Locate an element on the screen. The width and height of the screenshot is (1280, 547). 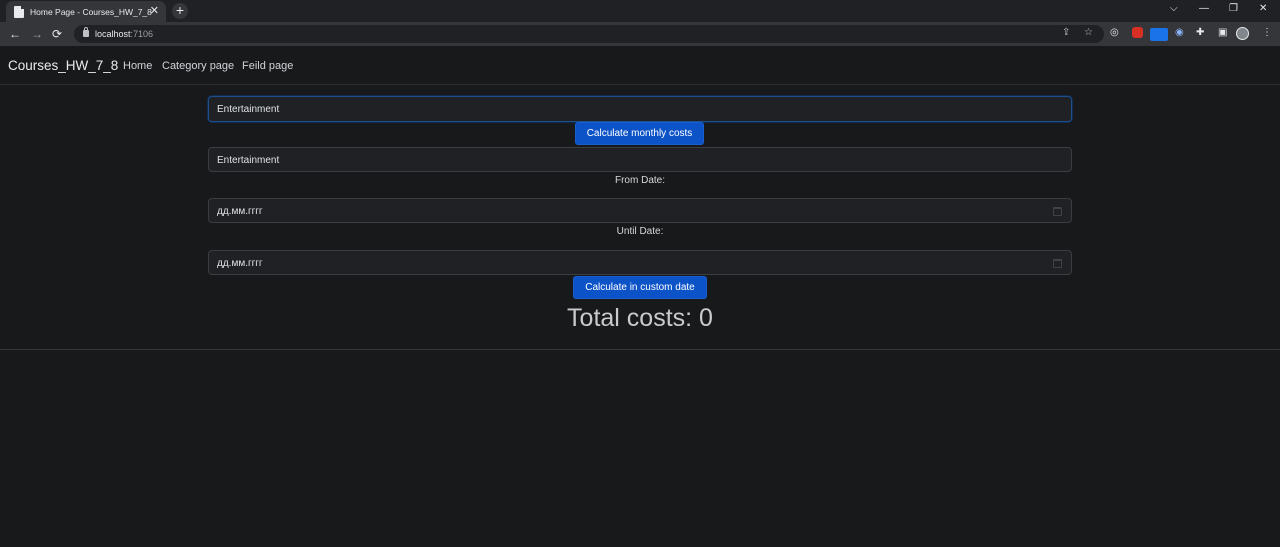
restore-button: ❐ is located at coordinates (1233, 8).